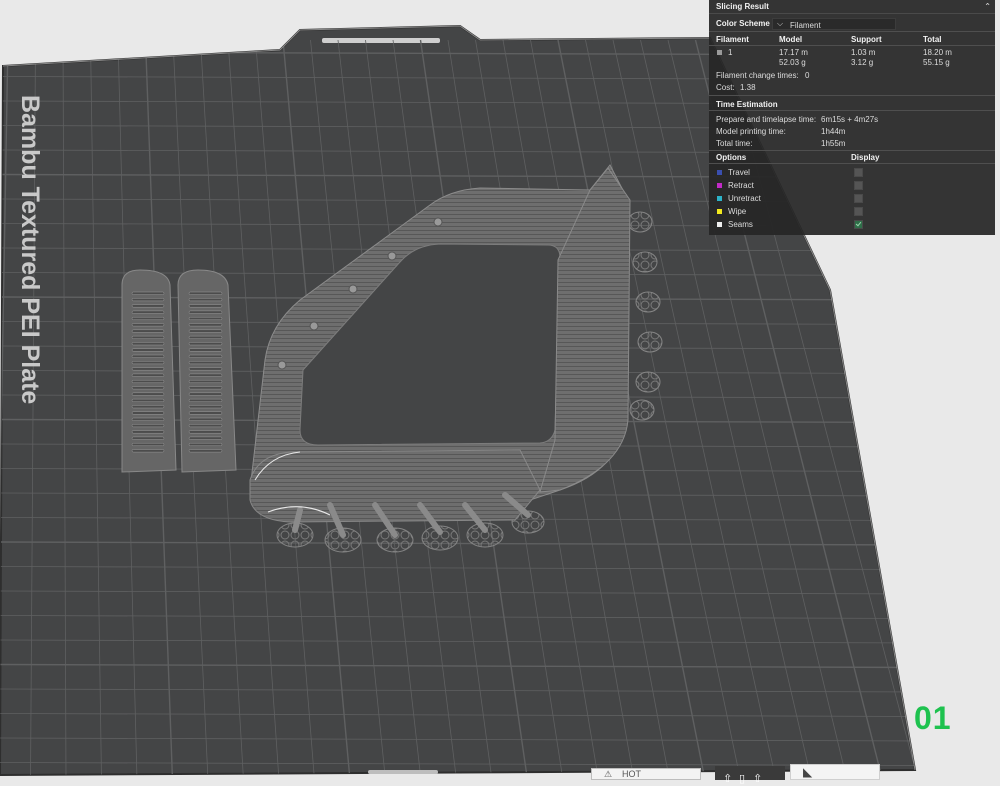 This screenshot has width=1000, height=786. What do you see at coordinates (833, 131) in the screenshot?
I see `model-time-value: 1h44m` at bounding box center [833, 131].